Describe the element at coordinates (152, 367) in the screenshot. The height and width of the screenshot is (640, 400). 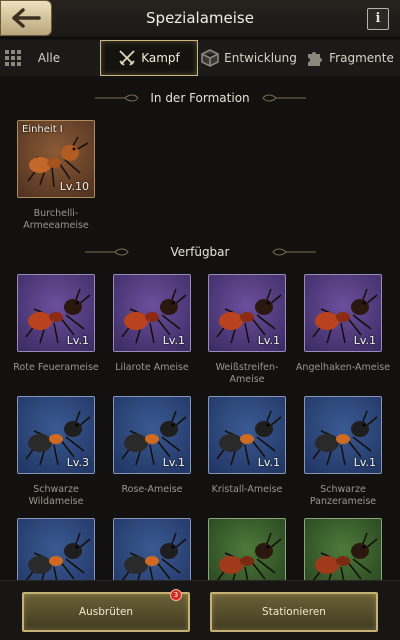
I see `ant-name: Lilarote Ameise` at that location.